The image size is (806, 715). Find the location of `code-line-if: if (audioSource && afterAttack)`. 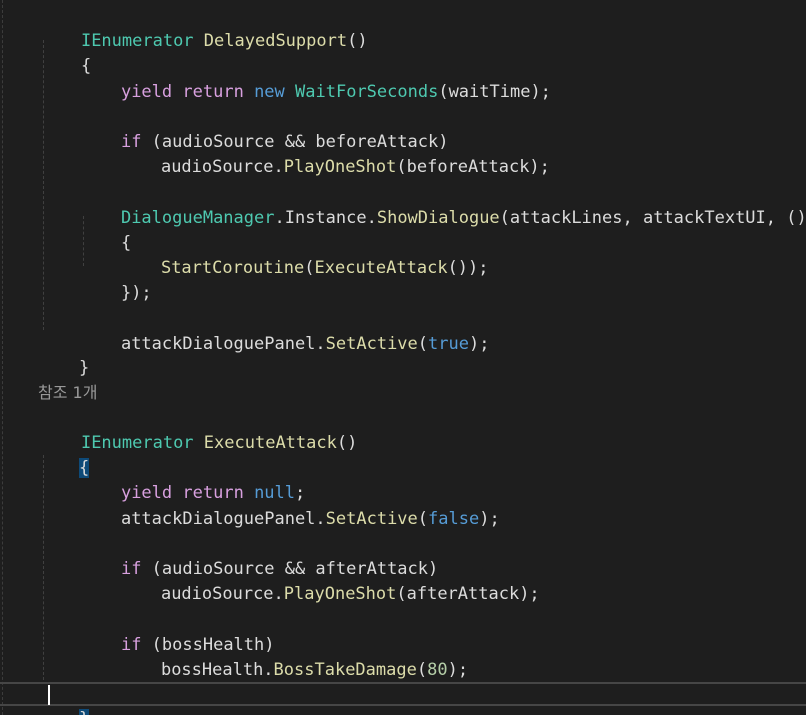

code-line-if: if (audioSource && afterAttack) is located at coordinates (259, 555).